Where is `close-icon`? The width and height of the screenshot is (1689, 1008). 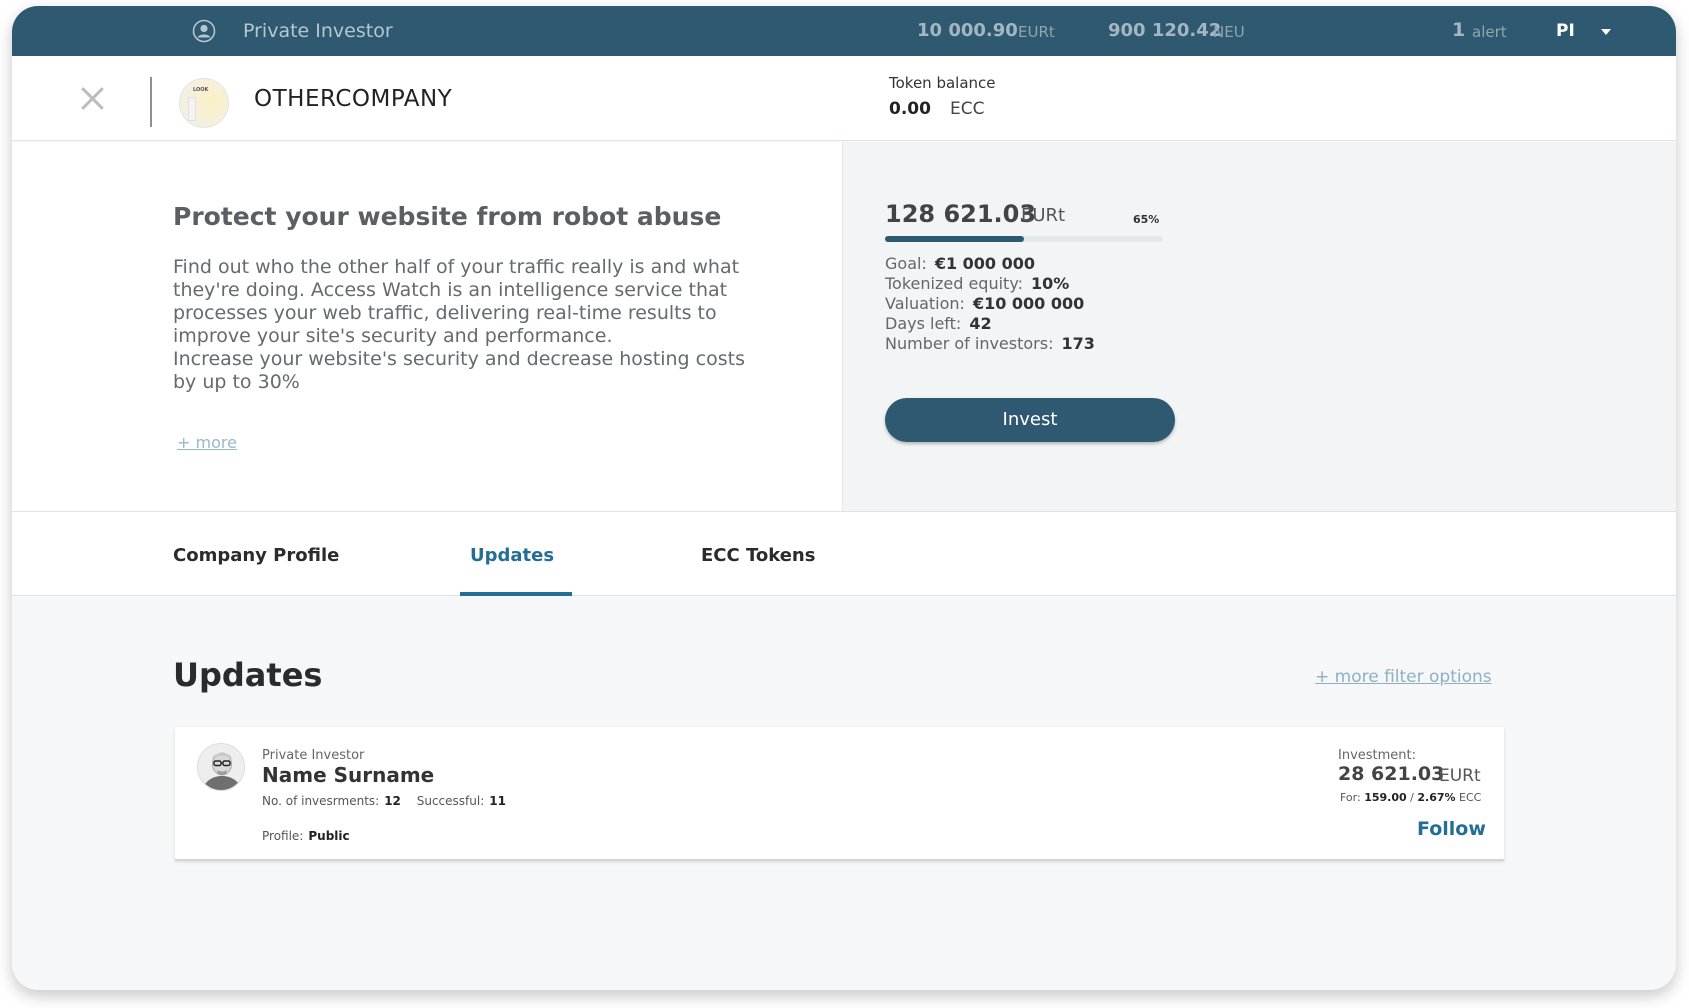
close-icon is located at coordinates (92, 98).